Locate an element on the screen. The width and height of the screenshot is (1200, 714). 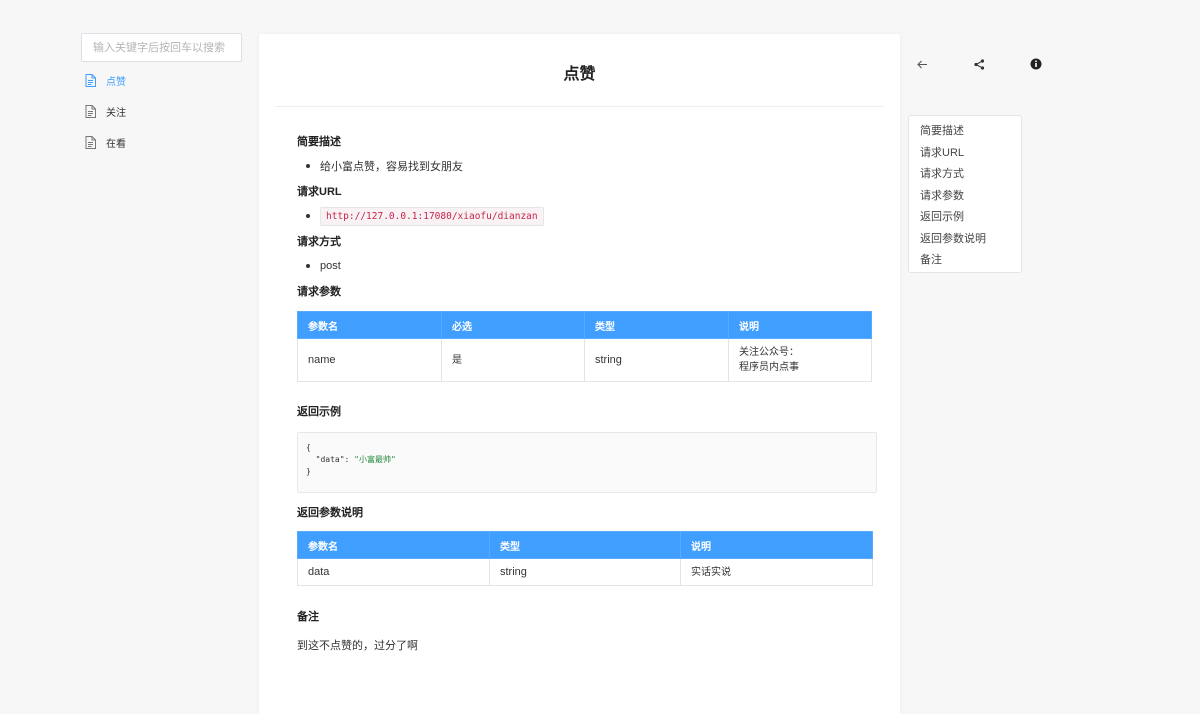
table-header-row: 参数名 必选 类型 说明 is located at coordinates (584, 325).